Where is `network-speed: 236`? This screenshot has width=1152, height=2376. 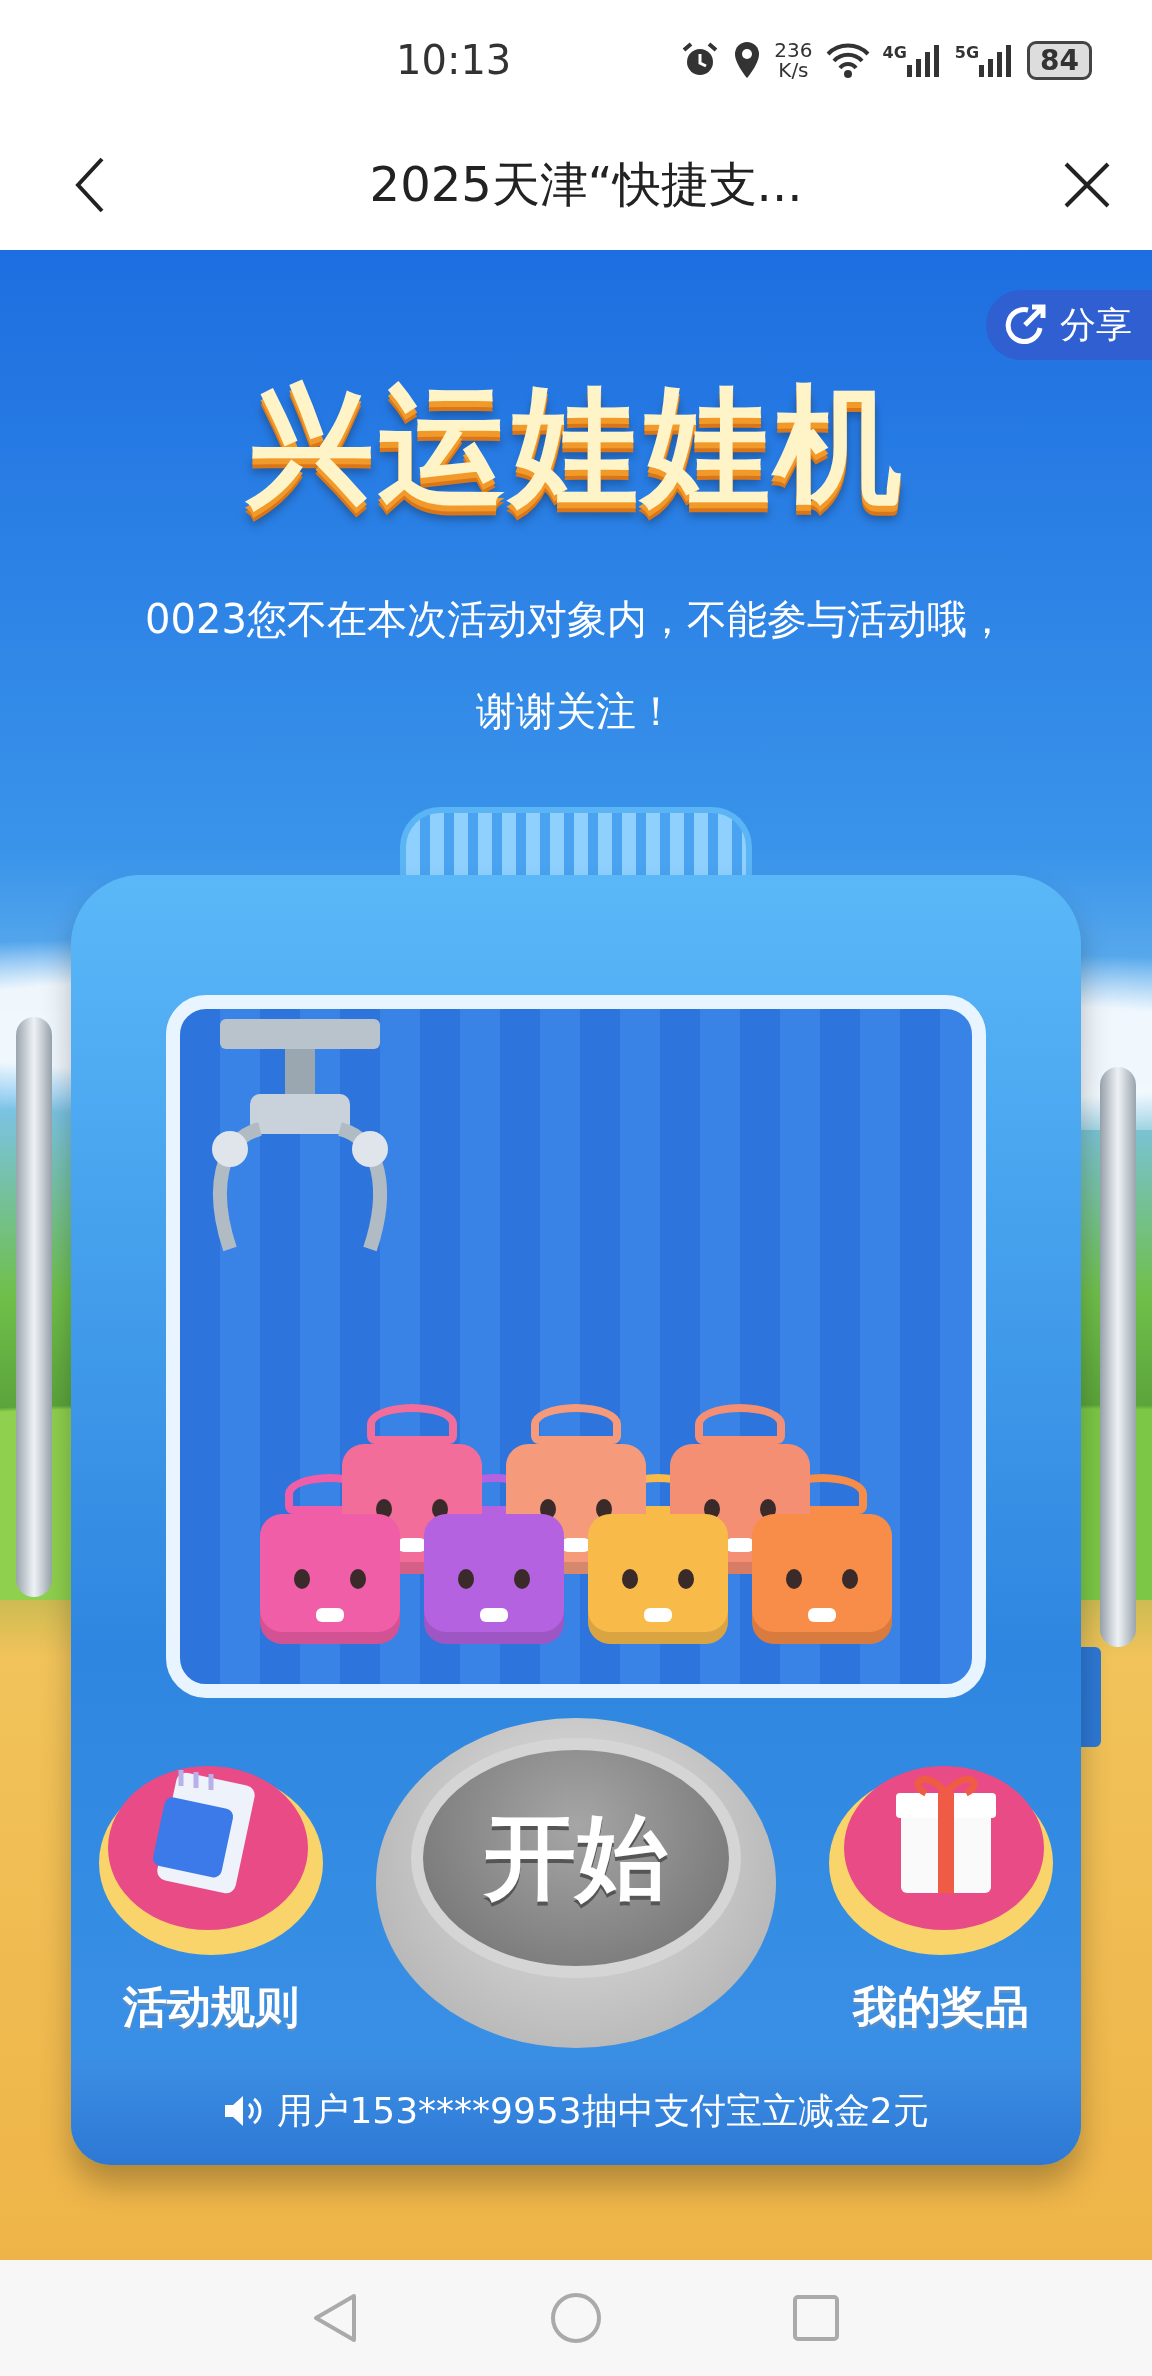
network-speed: 236 is located at coordinates (793, 50).